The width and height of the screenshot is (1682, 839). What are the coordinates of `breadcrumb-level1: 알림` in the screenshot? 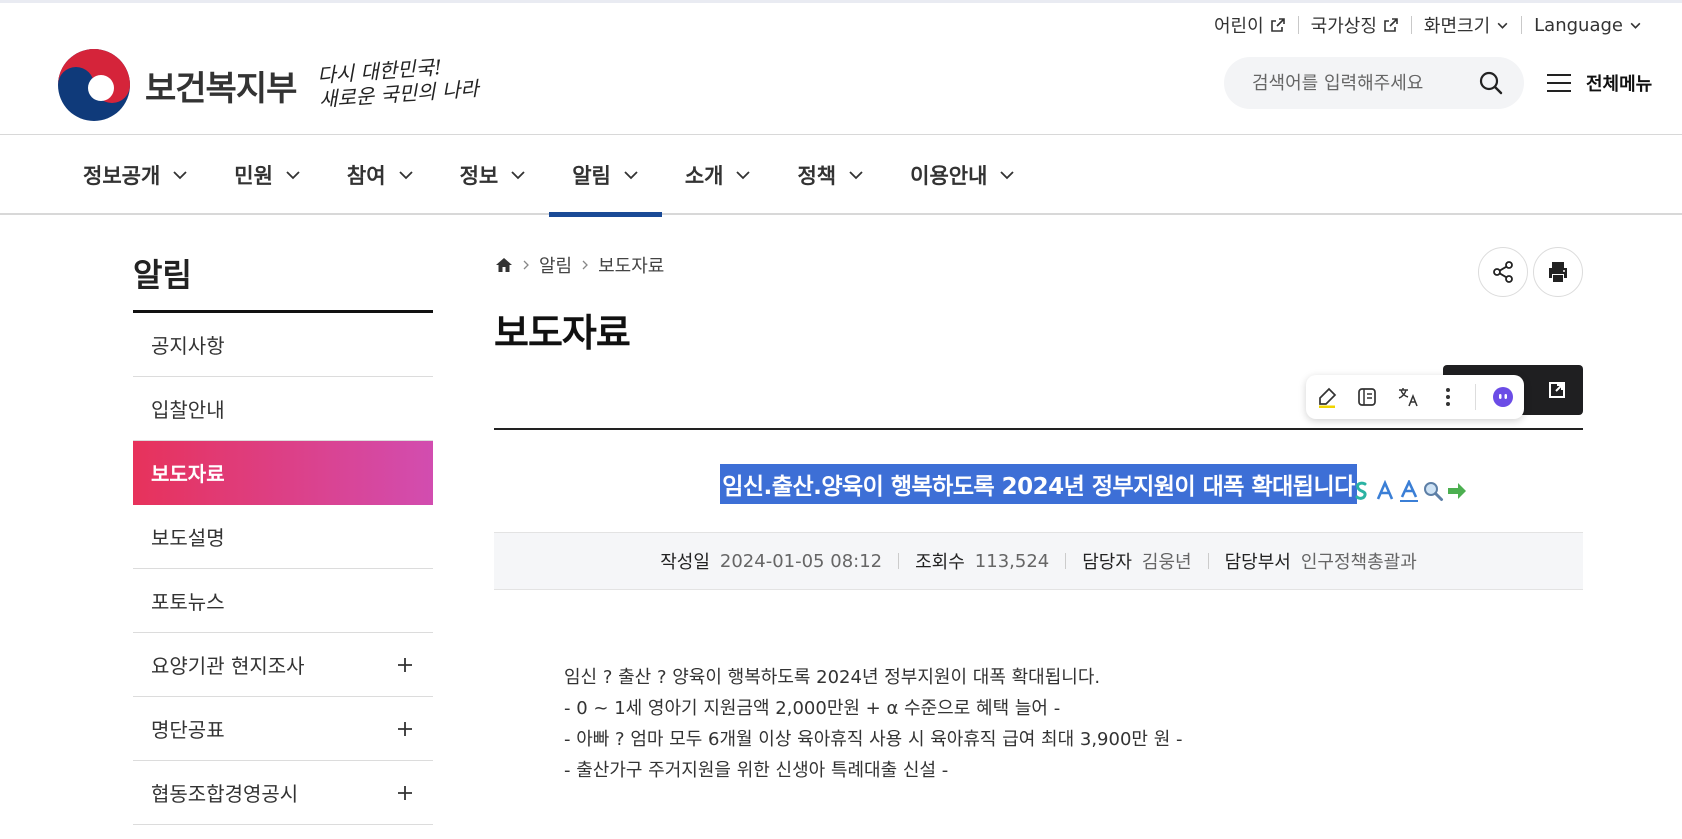 It's located at (555, 265).